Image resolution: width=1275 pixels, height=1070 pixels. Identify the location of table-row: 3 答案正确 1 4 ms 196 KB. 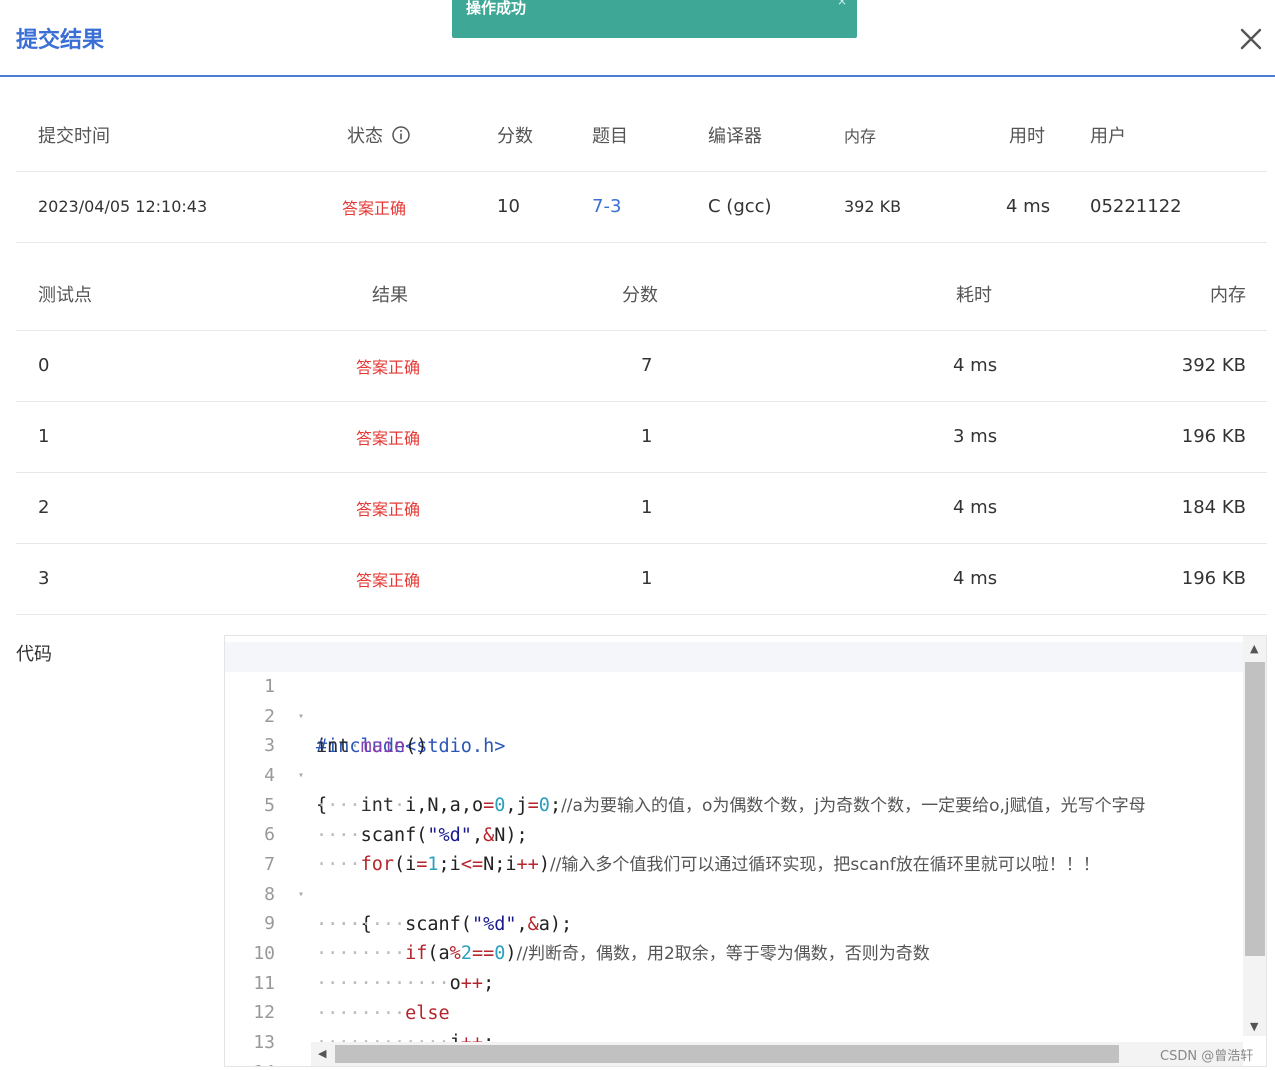
(641, 579).